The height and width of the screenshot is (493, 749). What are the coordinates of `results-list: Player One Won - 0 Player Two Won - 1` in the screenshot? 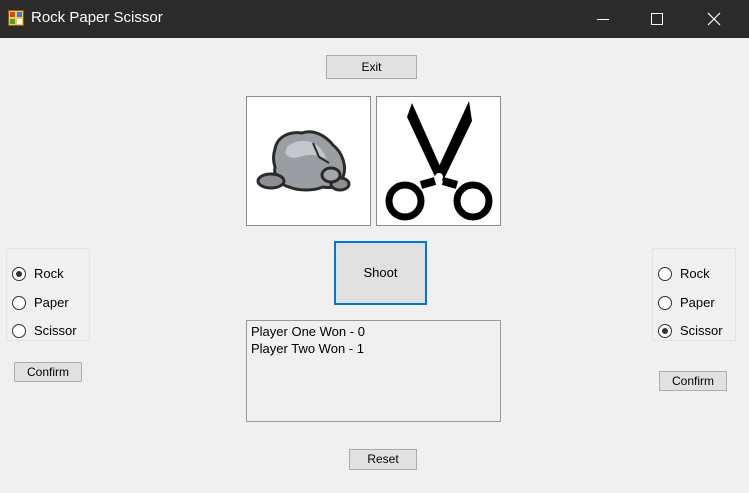 It's located at (373, 371).